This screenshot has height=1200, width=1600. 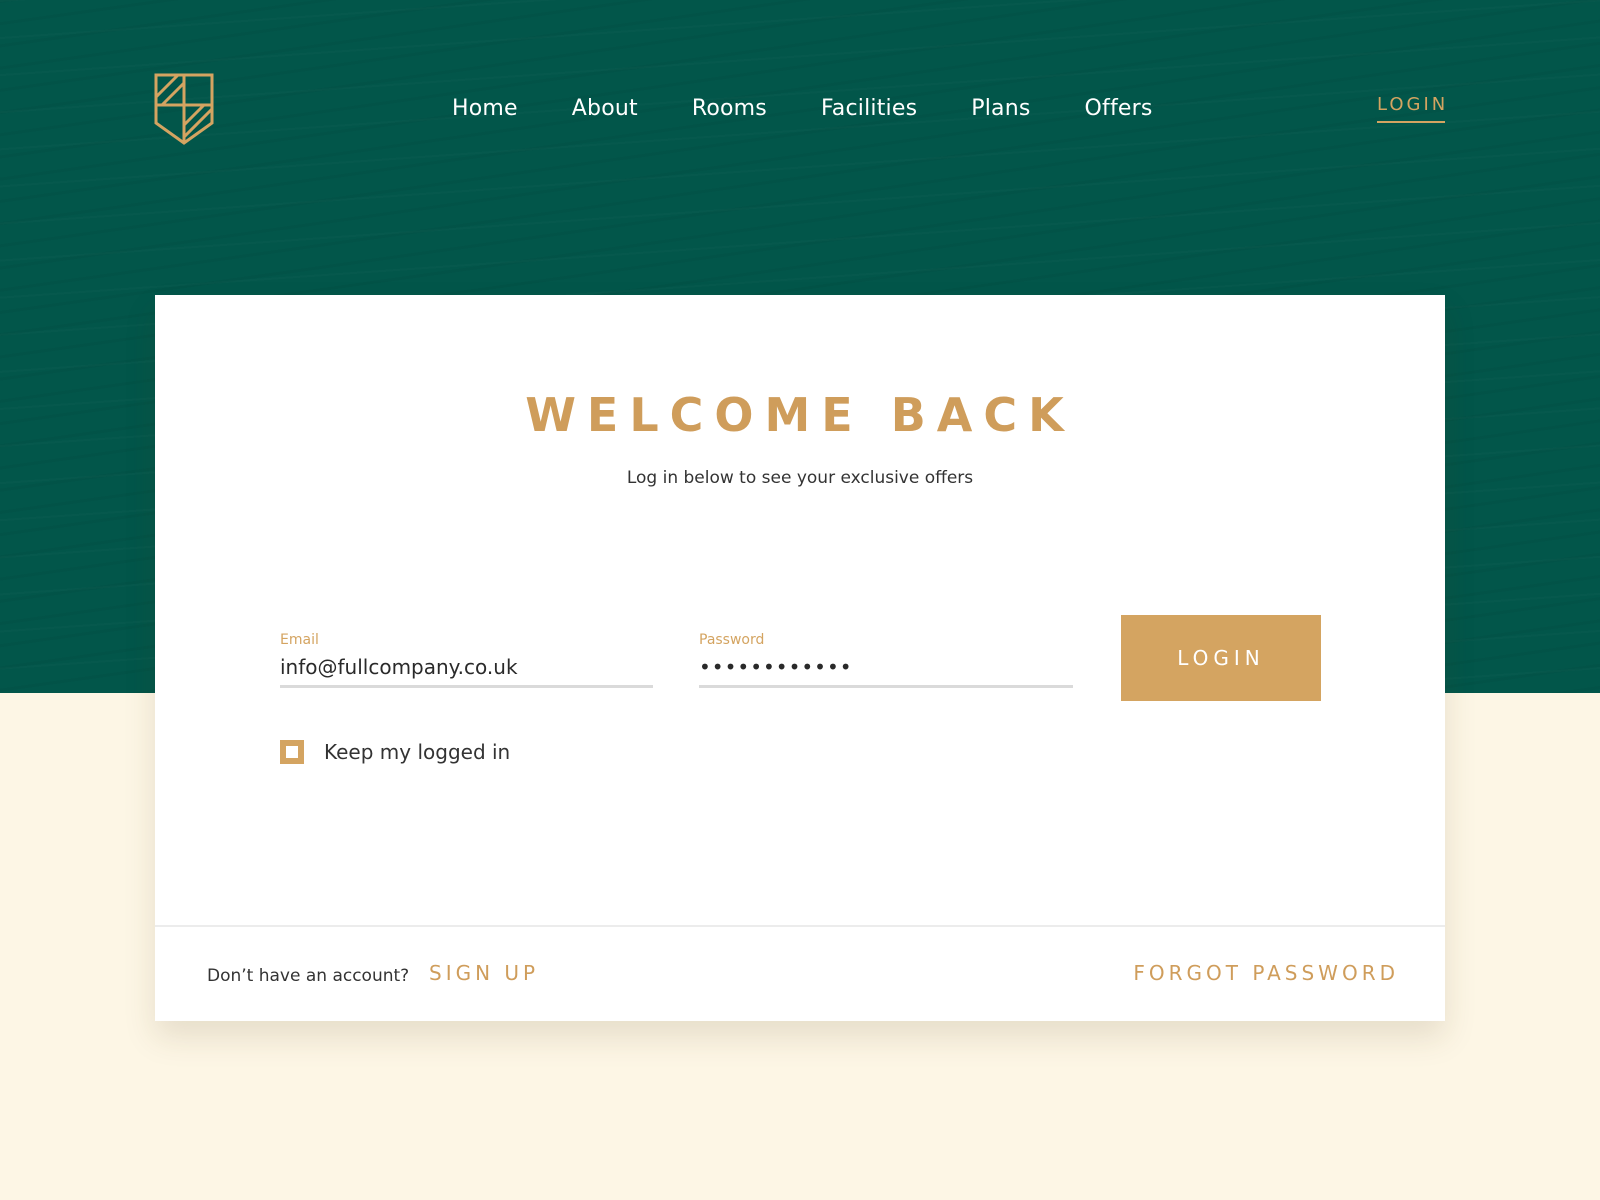 I want to click on keep-logged-in-label: Keep my logged in, so click(x=417, y=752).